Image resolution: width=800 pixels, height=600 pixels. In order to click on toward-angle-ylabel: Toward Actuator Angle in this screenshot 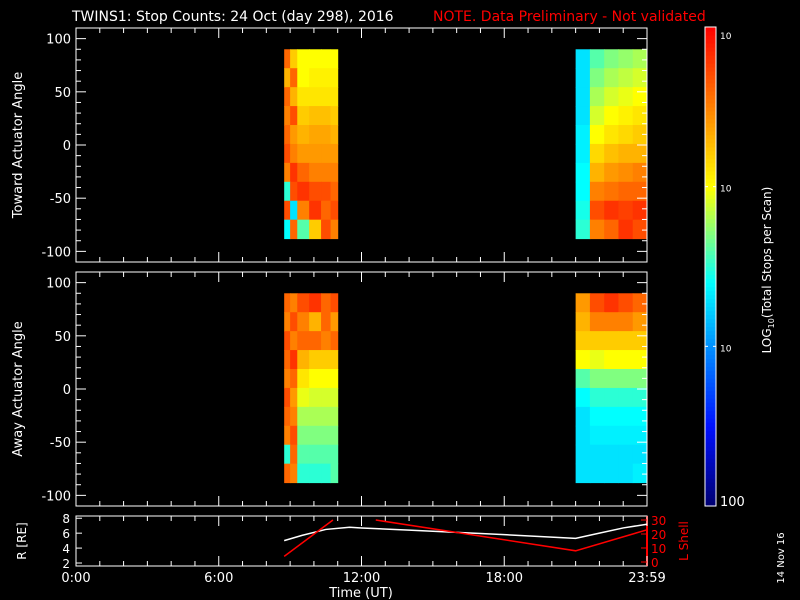, I will do `click(18, 145)`.